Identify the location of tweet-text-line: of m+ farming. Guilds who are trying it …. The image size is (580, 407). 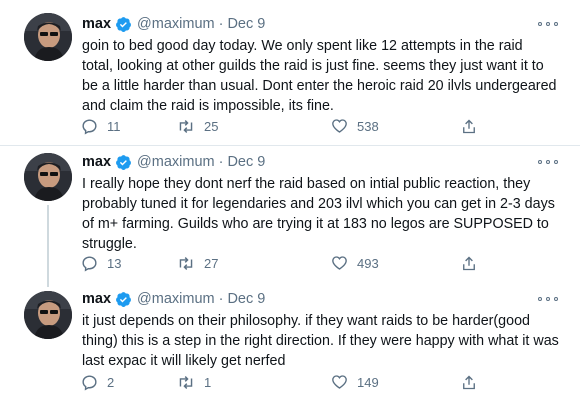
(315, 224).